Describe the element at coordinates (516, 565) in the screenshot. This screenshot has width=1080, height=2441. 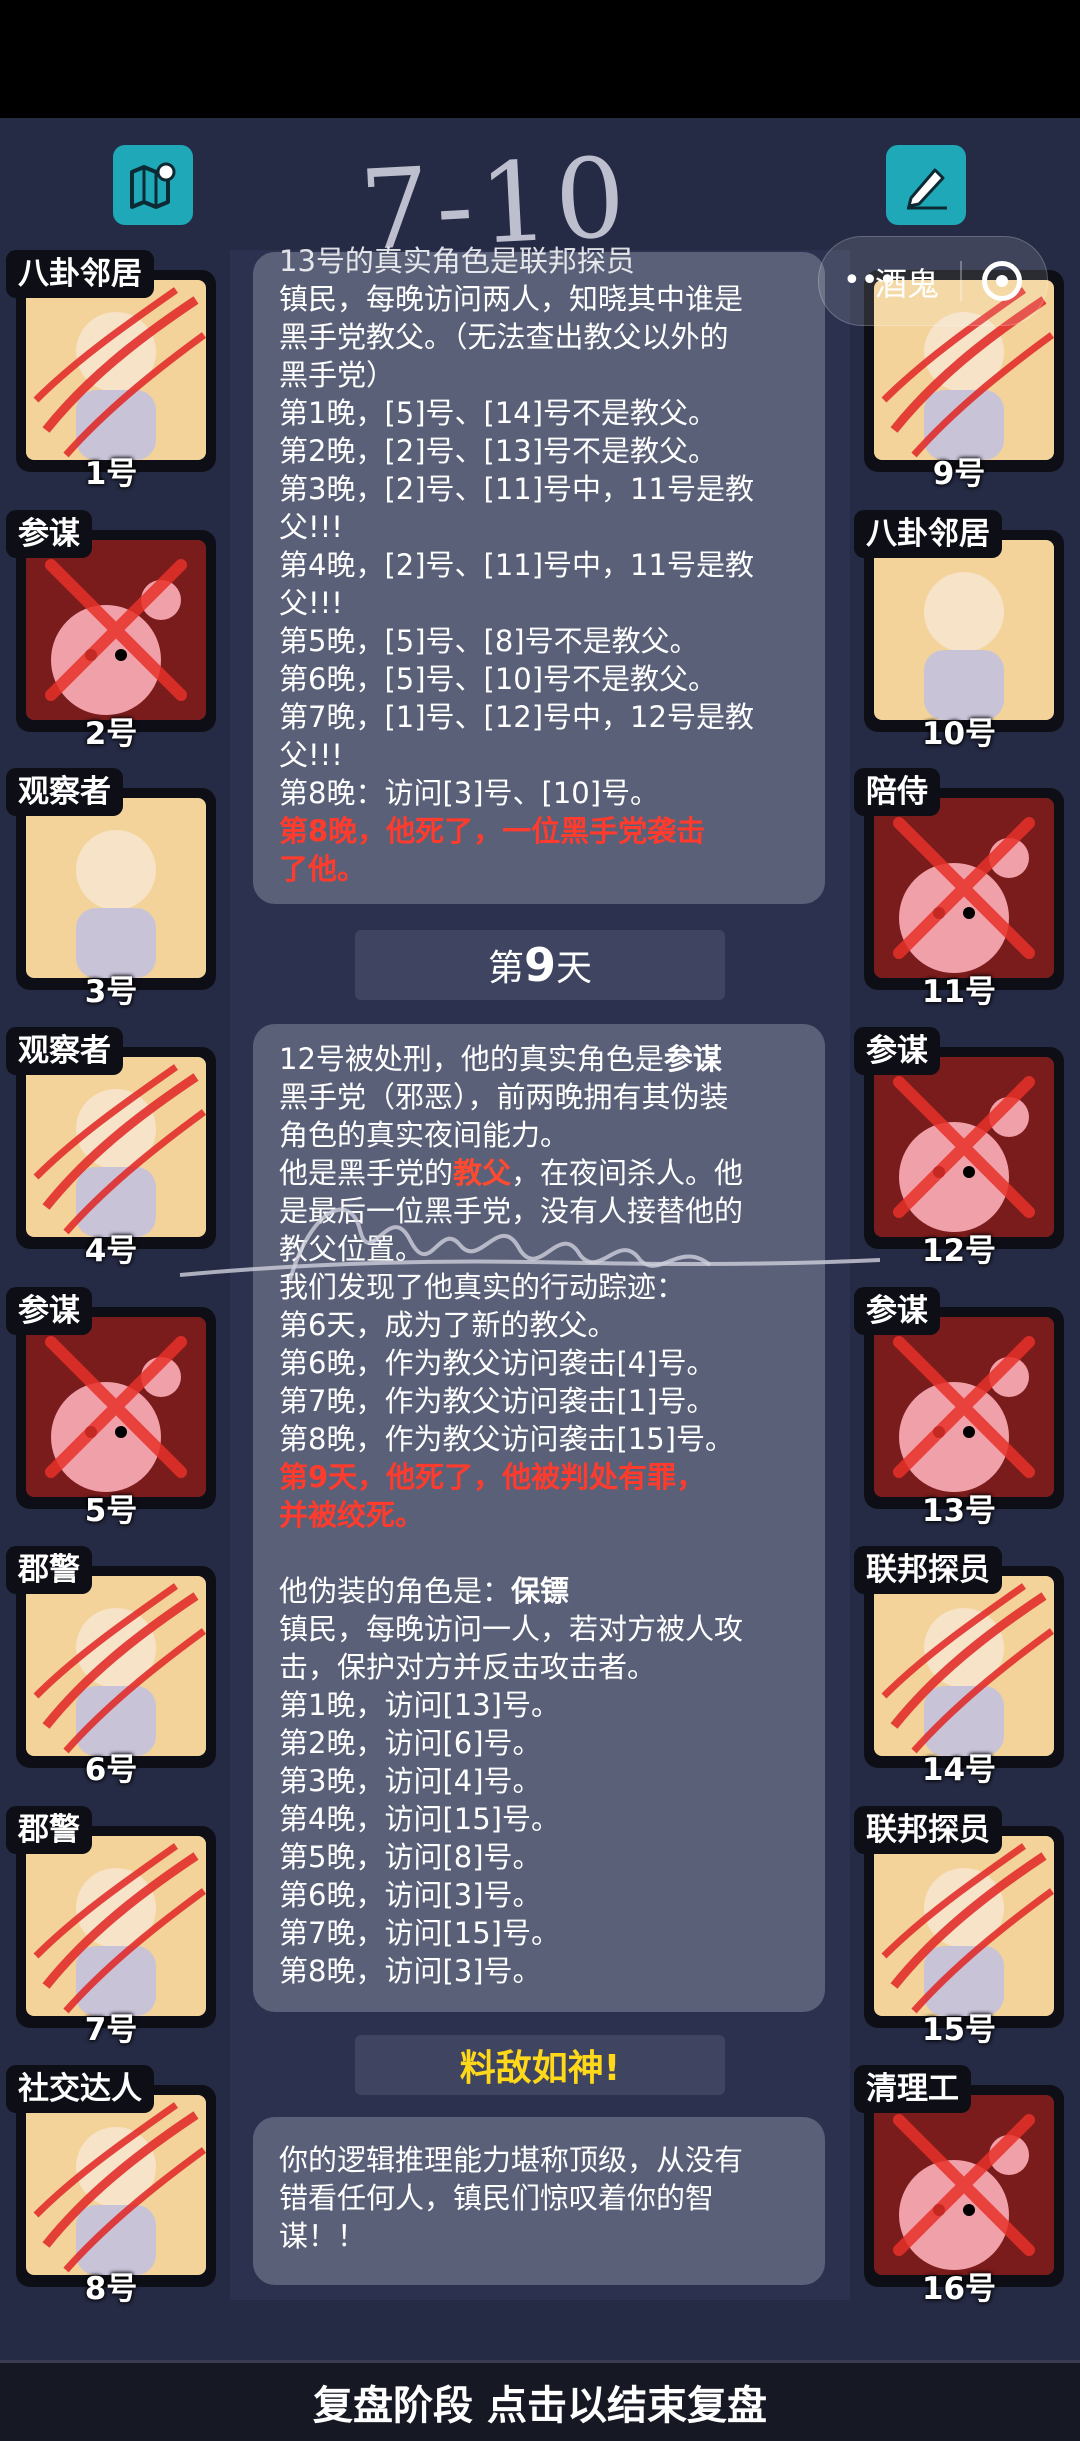
I see `card1-line: 第4晚，[2]号、[11]号中，11号是教` at that location.